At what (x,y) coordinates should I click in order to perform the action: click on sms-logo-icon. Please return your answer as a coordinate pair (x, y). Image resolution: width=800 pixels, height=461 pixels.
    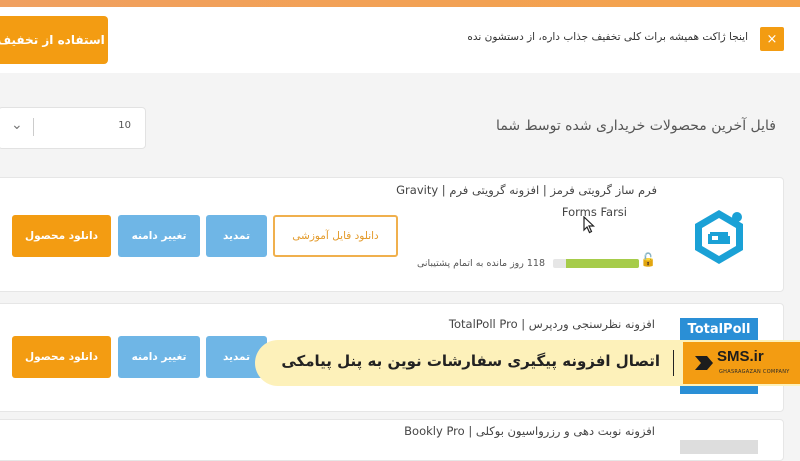
    Looking at the image, I should click on (704, 363).